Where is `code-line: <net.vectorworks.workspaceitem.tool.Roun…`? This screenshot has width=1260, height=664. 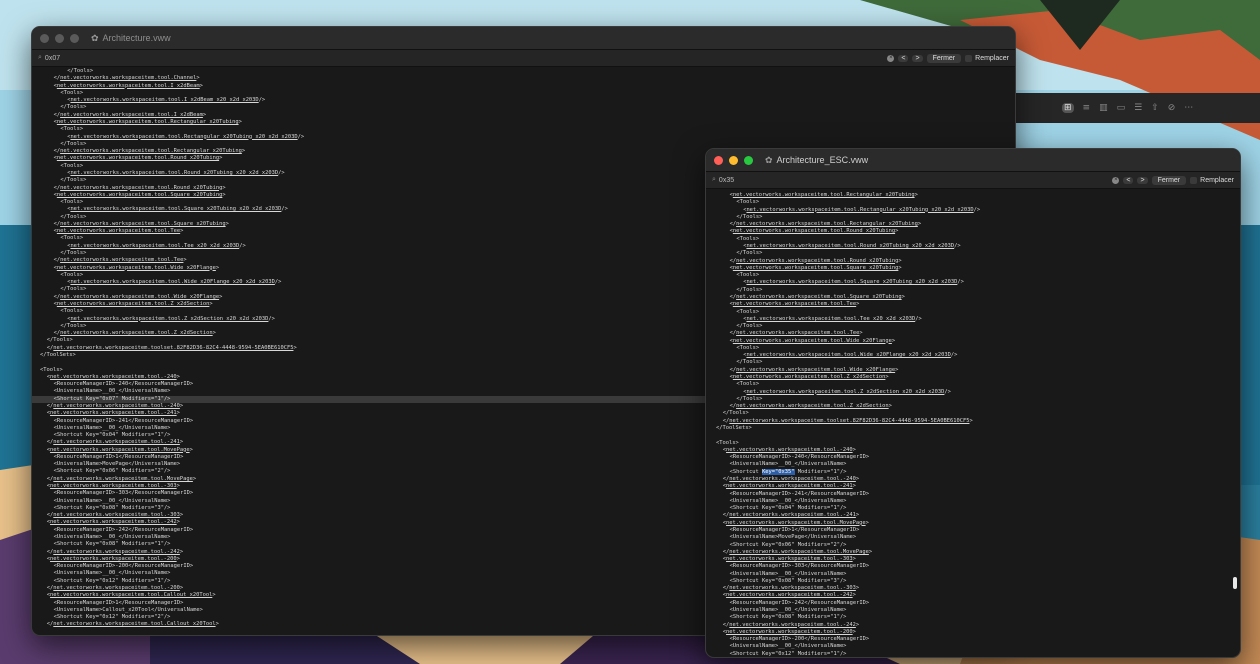
code-line: <net.vectorworks.workspaceitem.tool.Roun… is located at coordinates (852, 245).